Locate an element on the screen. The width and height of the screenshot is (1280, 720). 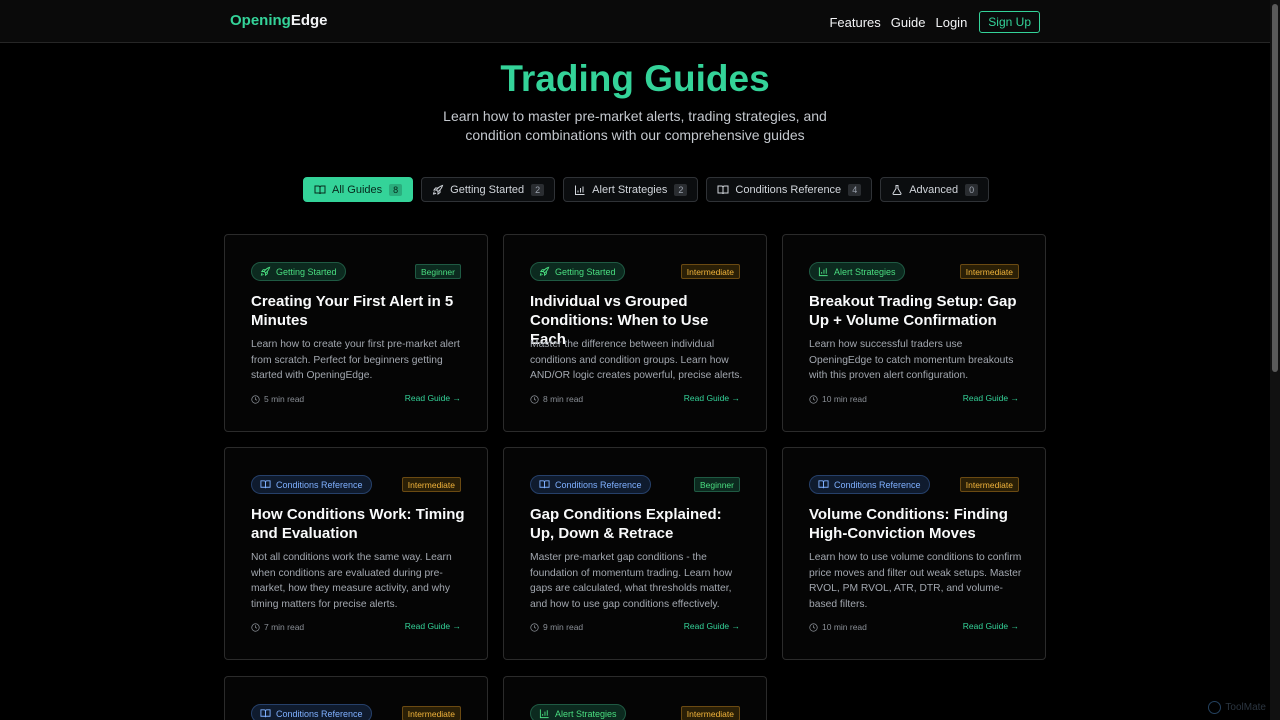
signup-button: Sign Up is located at coordinates (1009, 22).